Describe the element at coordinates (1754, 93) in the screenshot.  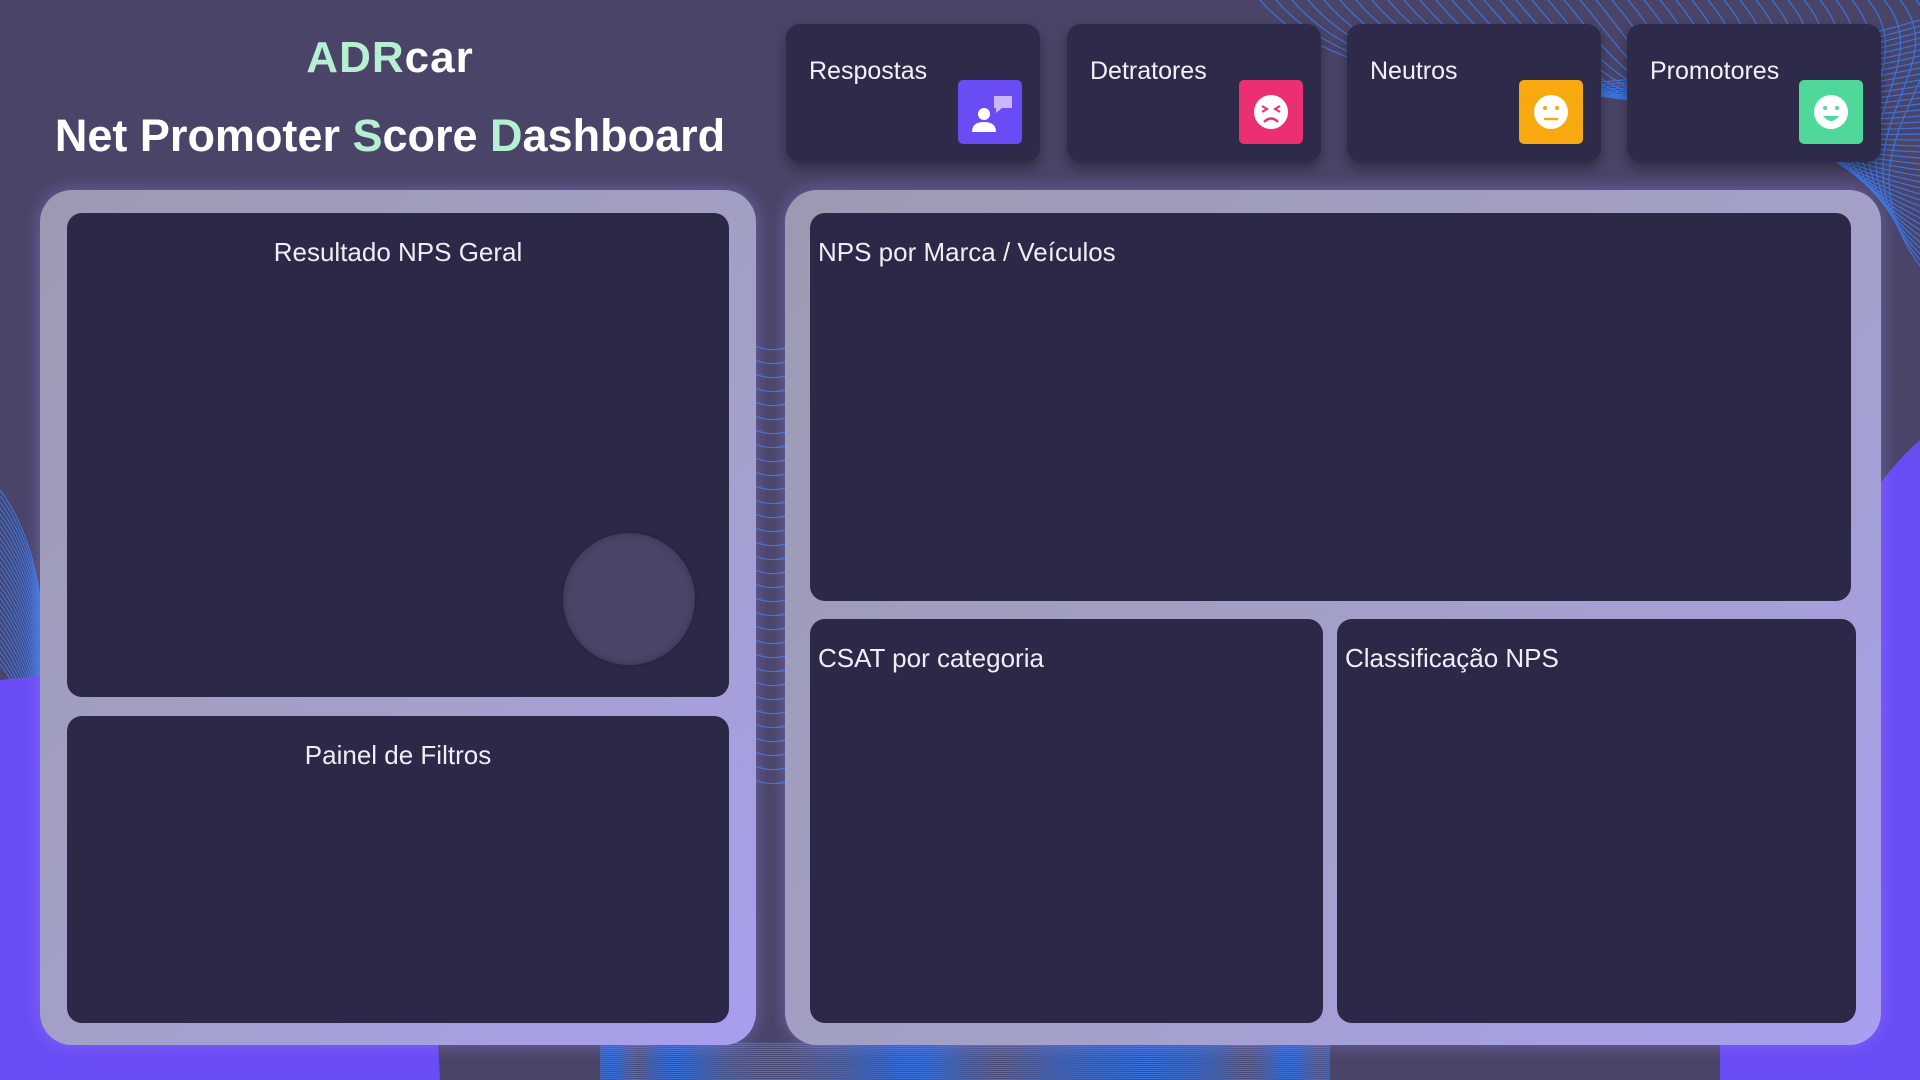
I see `kpi-card-promotores: Promotores` at that location.